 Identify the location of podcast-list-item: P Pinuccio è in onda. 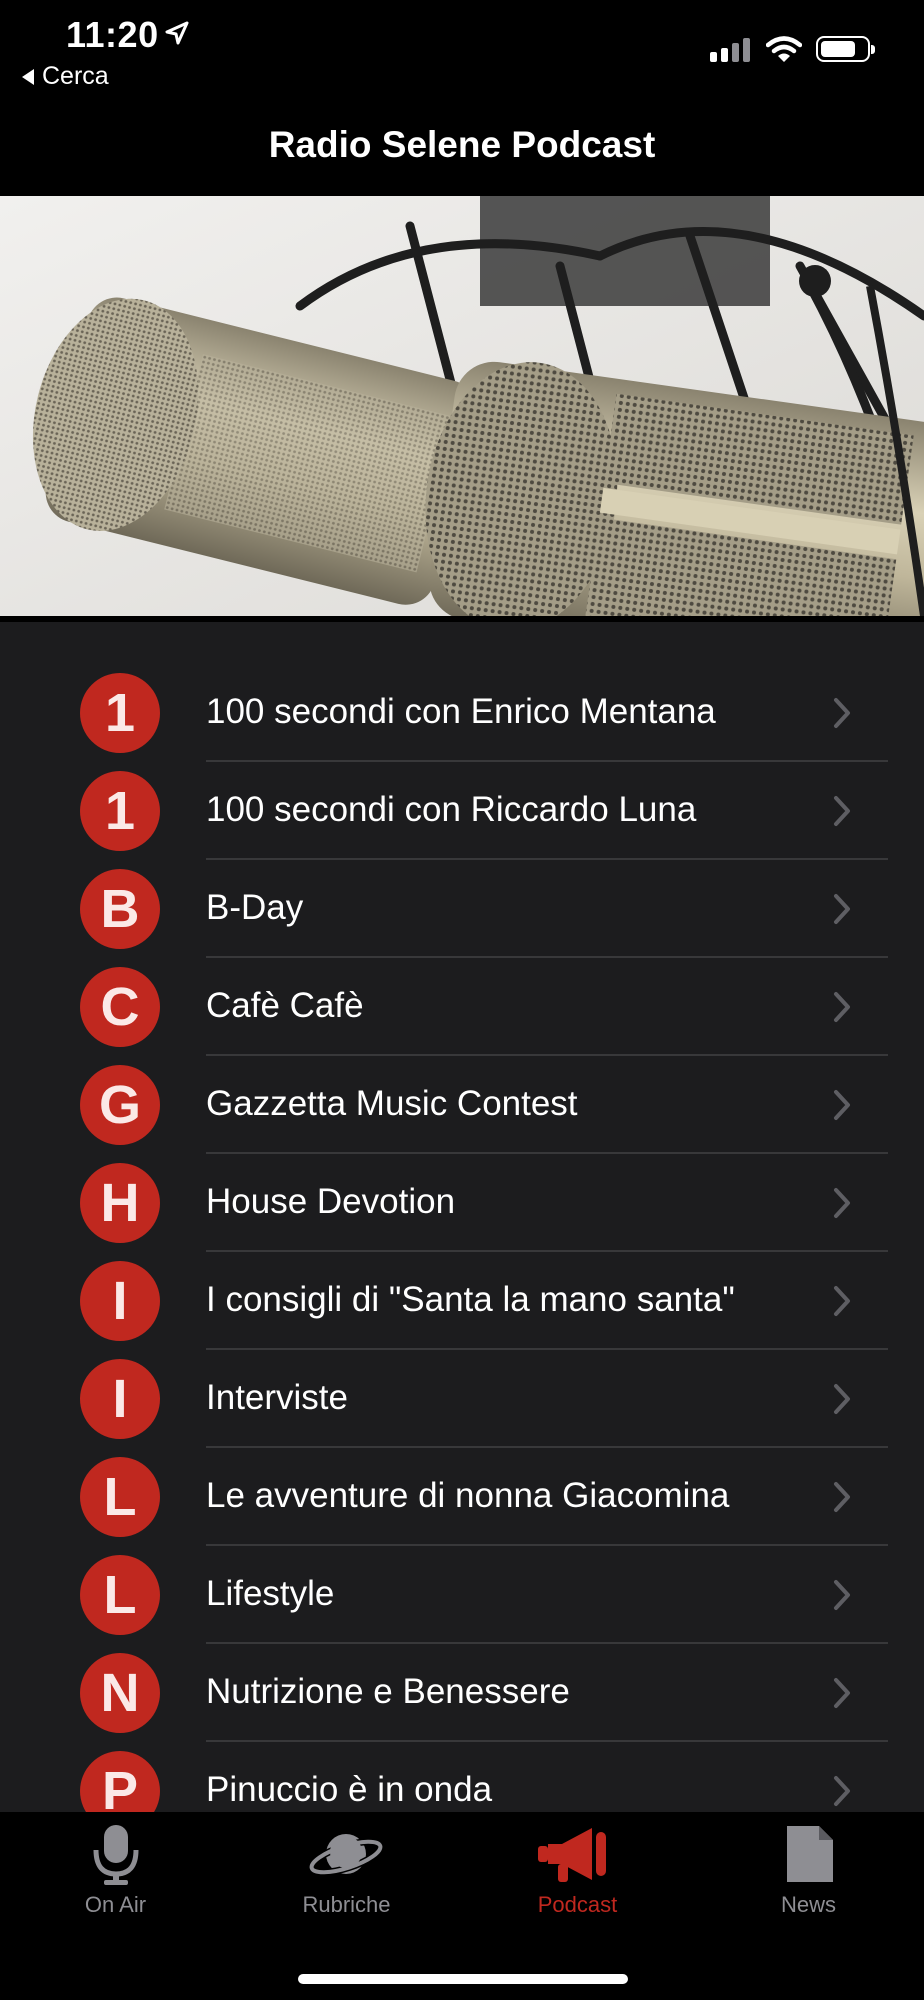
(462, 1777).